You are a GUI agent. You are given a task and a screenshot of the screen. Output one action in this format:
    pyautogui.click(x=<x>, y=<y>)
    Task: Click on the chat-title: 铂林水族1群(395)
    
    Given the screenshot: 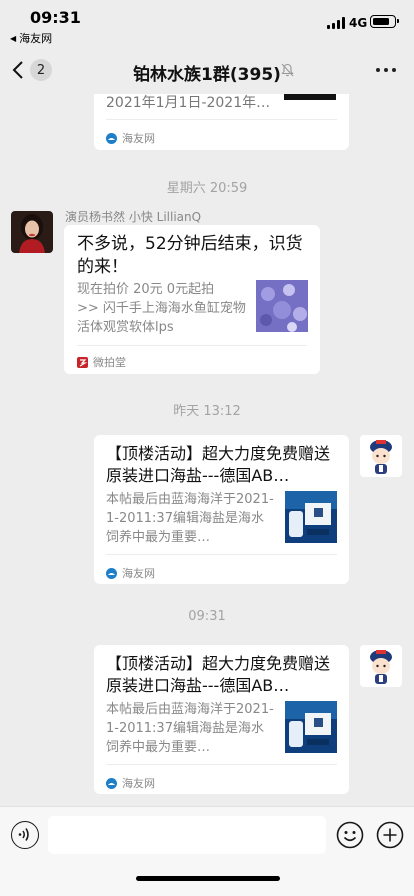 What is the action you would take?
    pyautogui.click(x=207, y=75)
    